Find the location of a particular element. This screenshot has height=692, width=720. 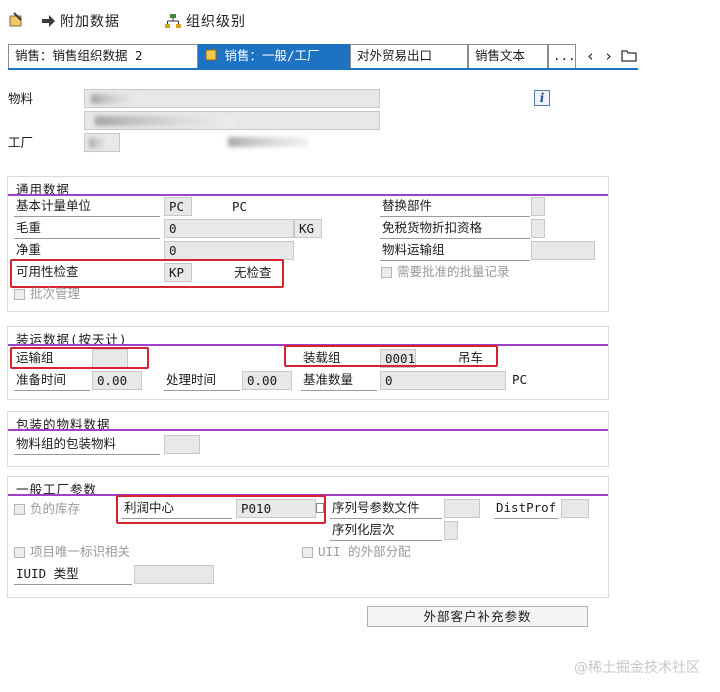

highlight-transport-group is located at coordinates (79, 358).